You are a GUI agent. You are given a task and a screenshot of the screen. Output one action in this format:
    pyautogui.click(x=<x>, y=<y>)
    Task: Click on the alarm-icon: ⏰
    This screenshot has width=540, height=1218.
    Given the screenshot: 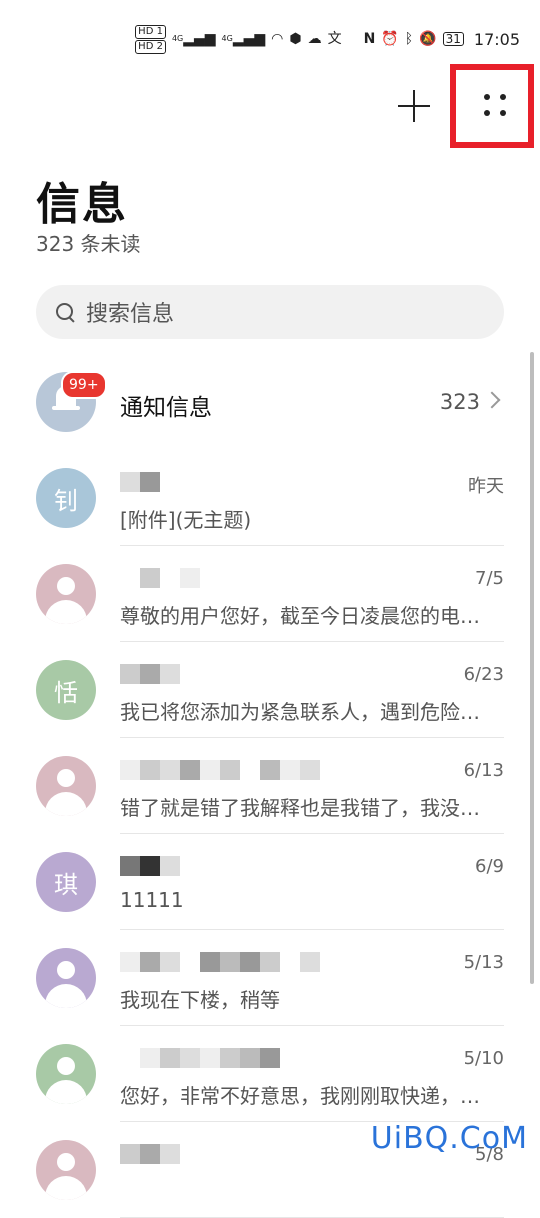 What is the action you would take?
    pyautogui.click(x=390, y=39)
    